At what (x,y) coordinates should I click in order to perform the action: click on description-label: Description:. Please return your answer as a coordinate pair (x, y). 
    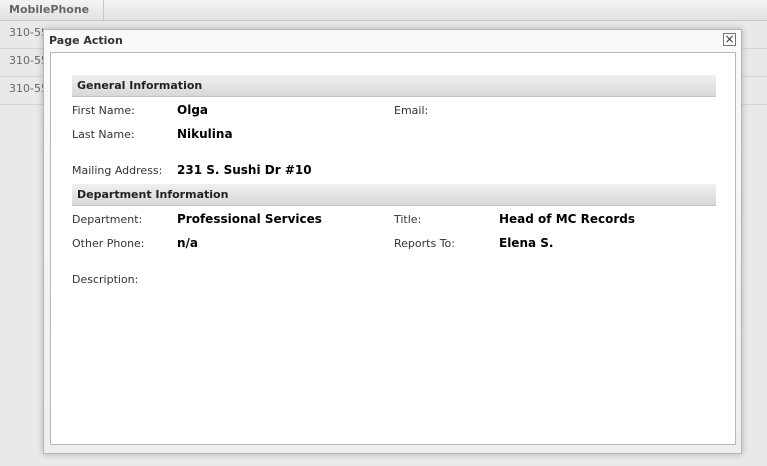
    Looking at the image, I should click on (105, 279).